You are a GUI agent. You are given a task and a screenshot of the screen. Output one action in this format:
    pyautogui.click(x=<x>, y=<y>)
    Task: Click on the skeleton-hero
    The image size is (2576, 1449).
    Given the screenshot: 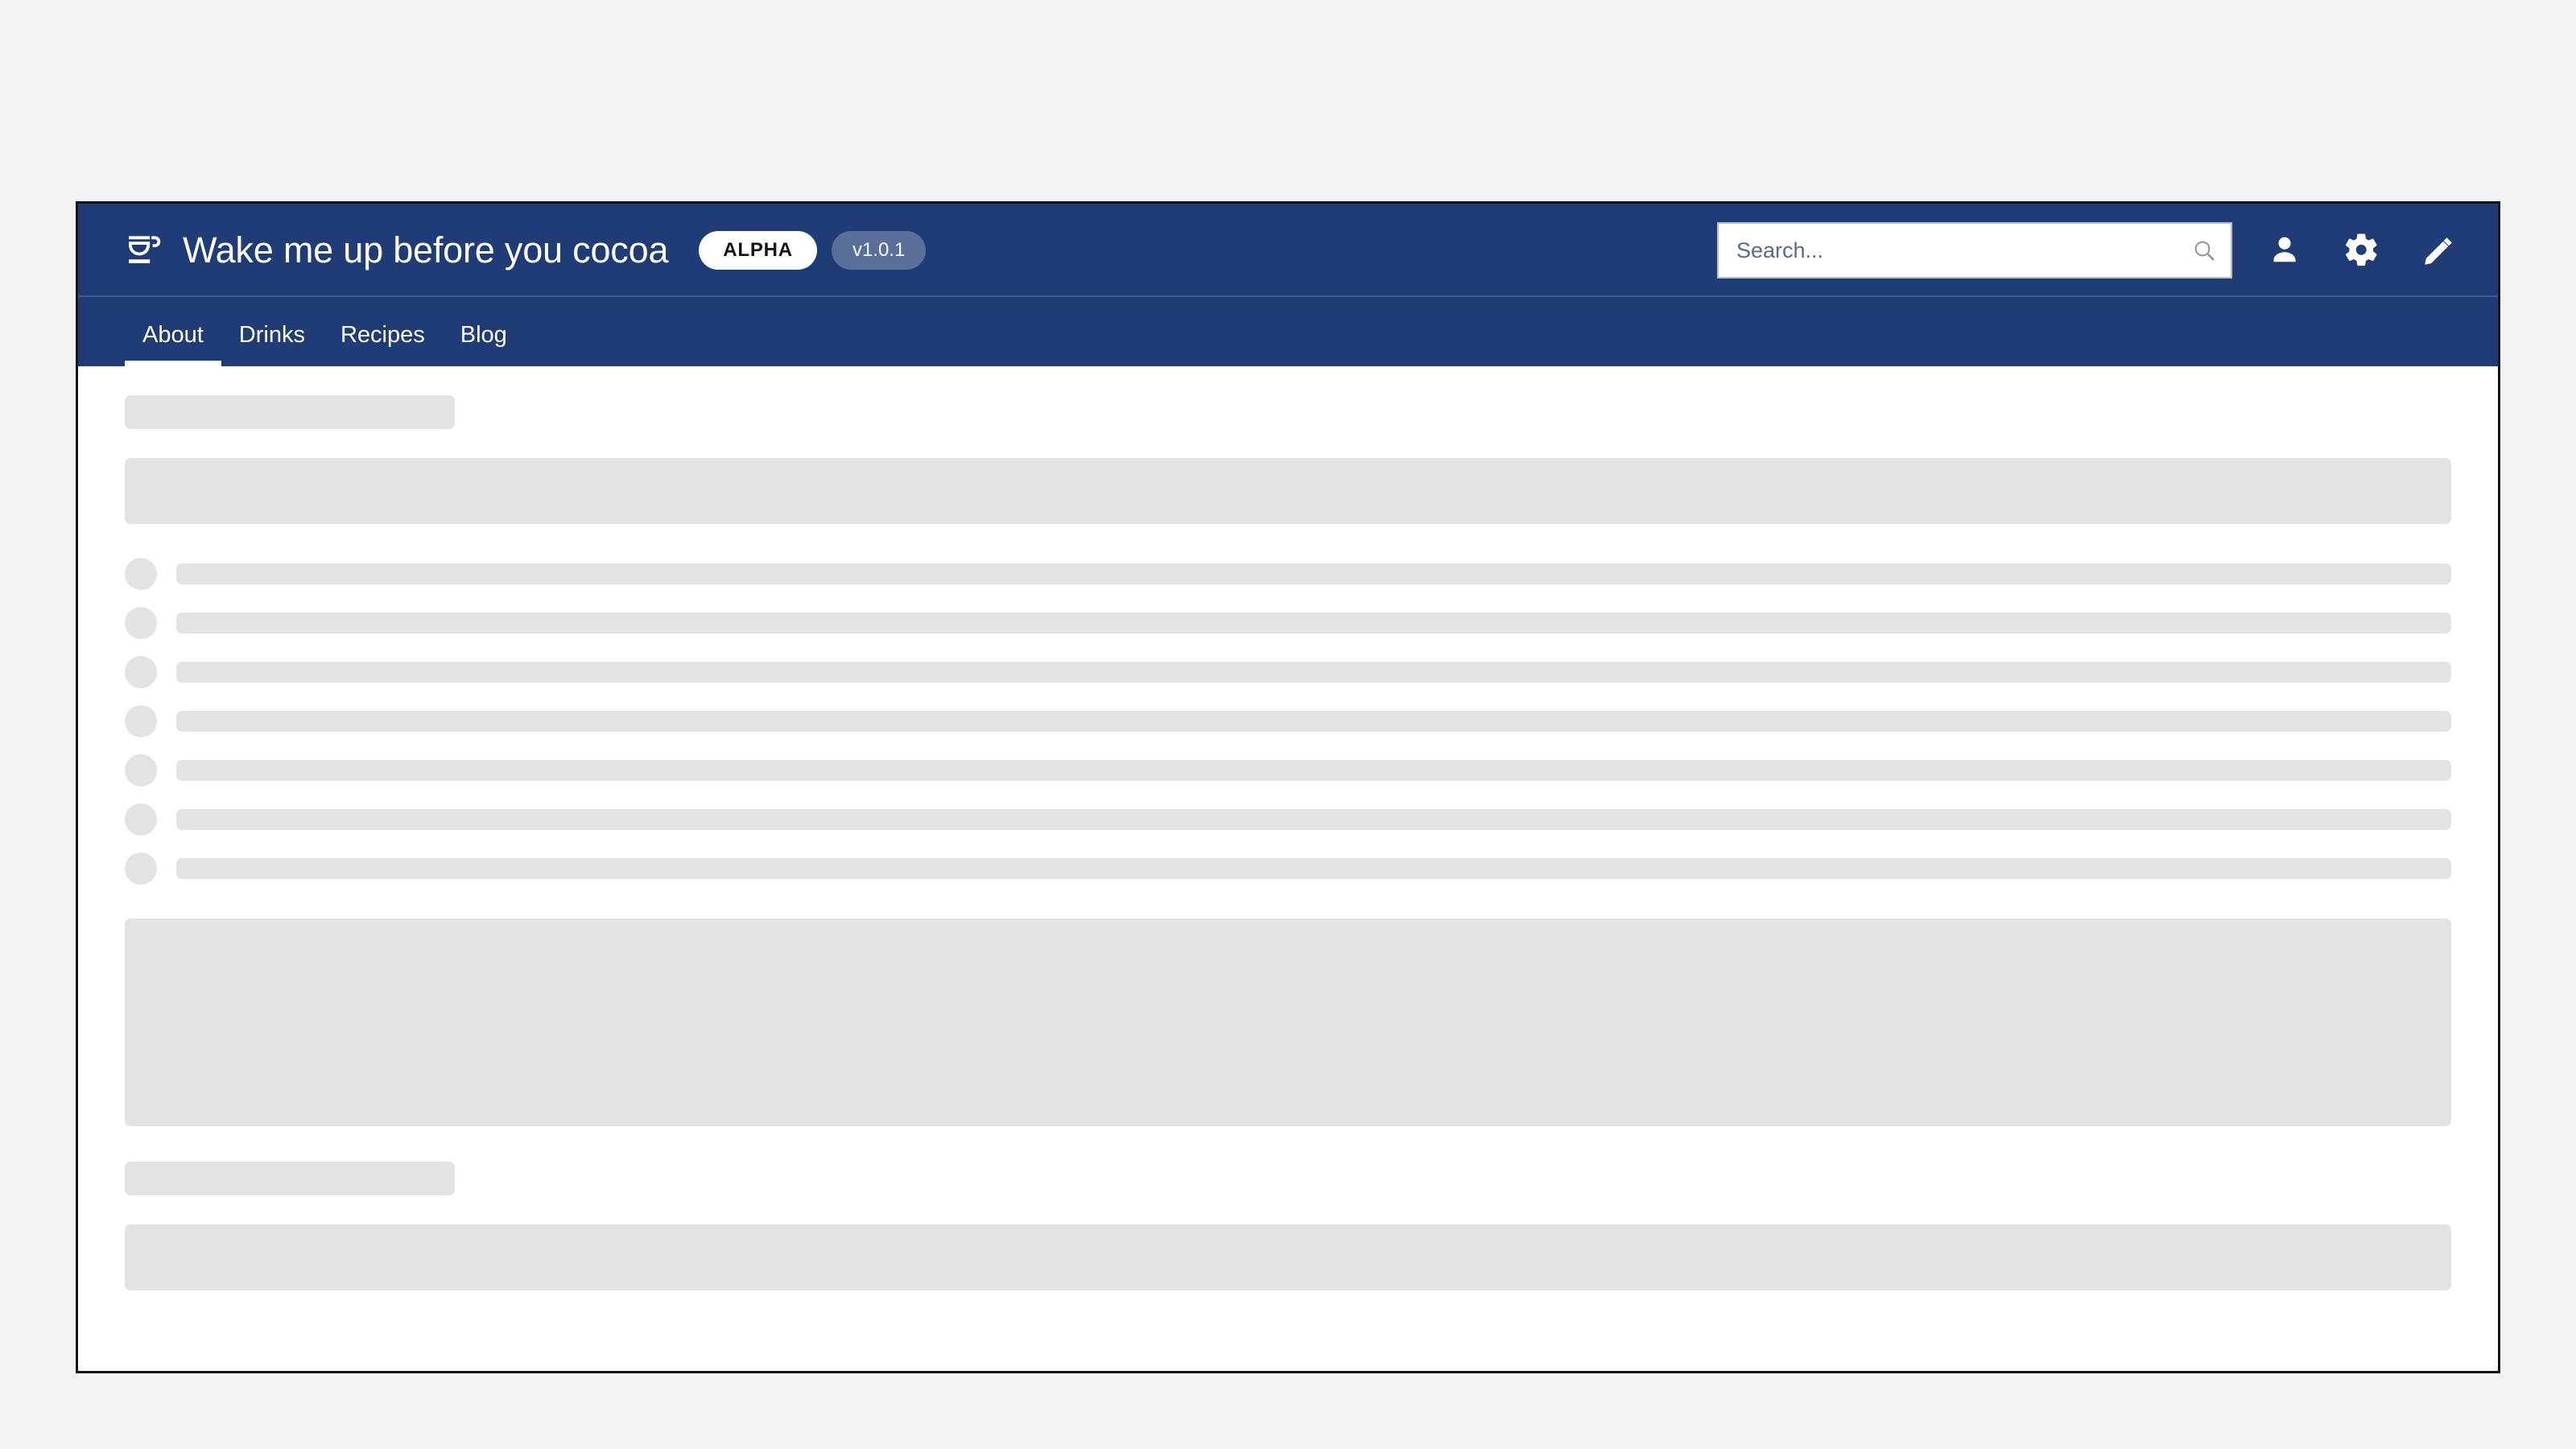 What is the action you would take?
    pyautogui.click(x=1288, y=491)
    